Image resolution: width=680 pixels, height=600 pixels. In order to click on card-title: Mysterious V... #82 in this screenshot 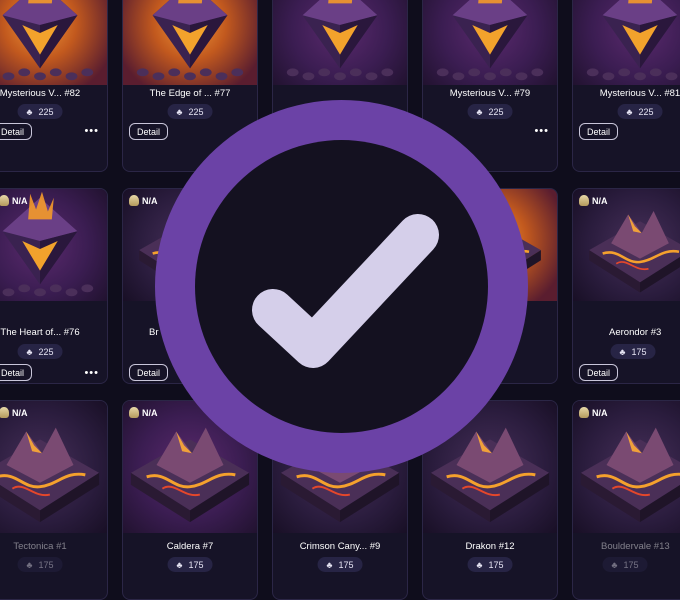, I will do `click(40, 93)`.